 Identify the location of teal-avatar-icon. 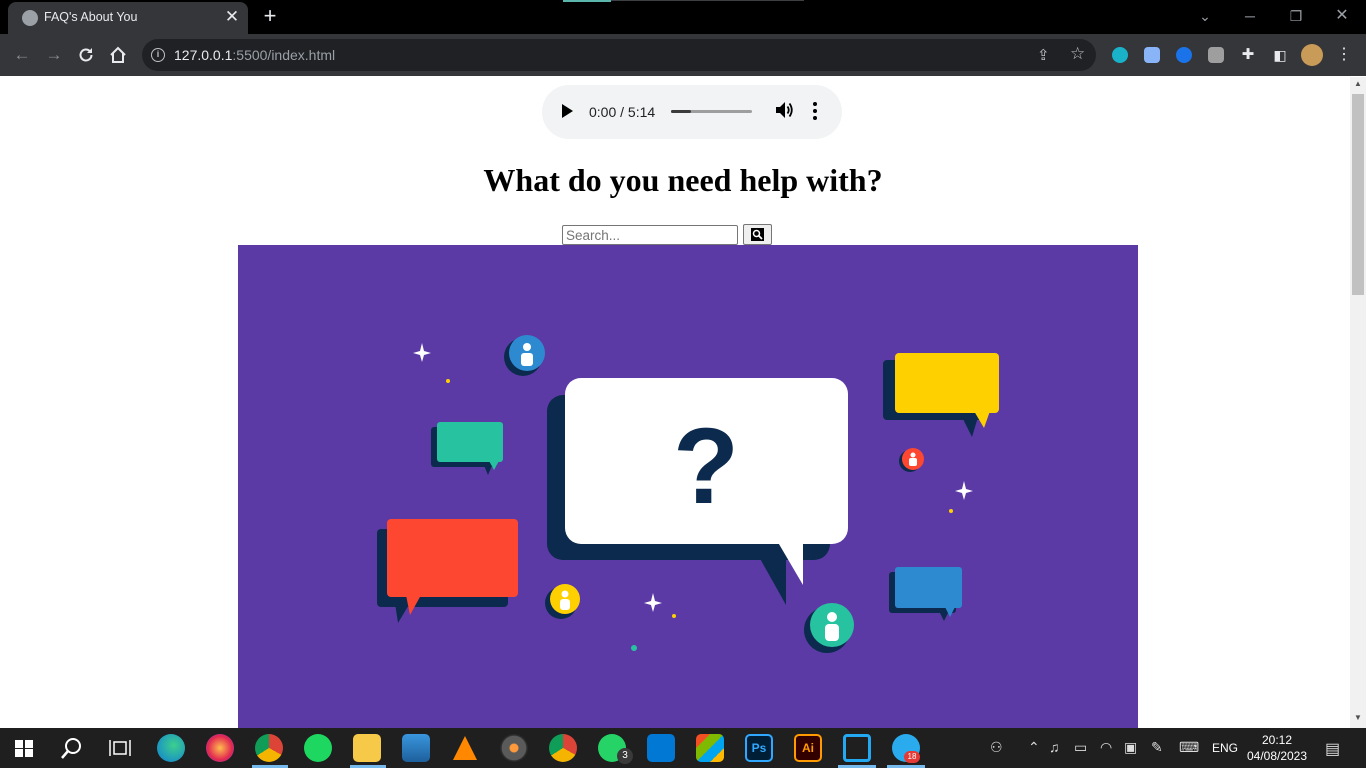
(829, 628).